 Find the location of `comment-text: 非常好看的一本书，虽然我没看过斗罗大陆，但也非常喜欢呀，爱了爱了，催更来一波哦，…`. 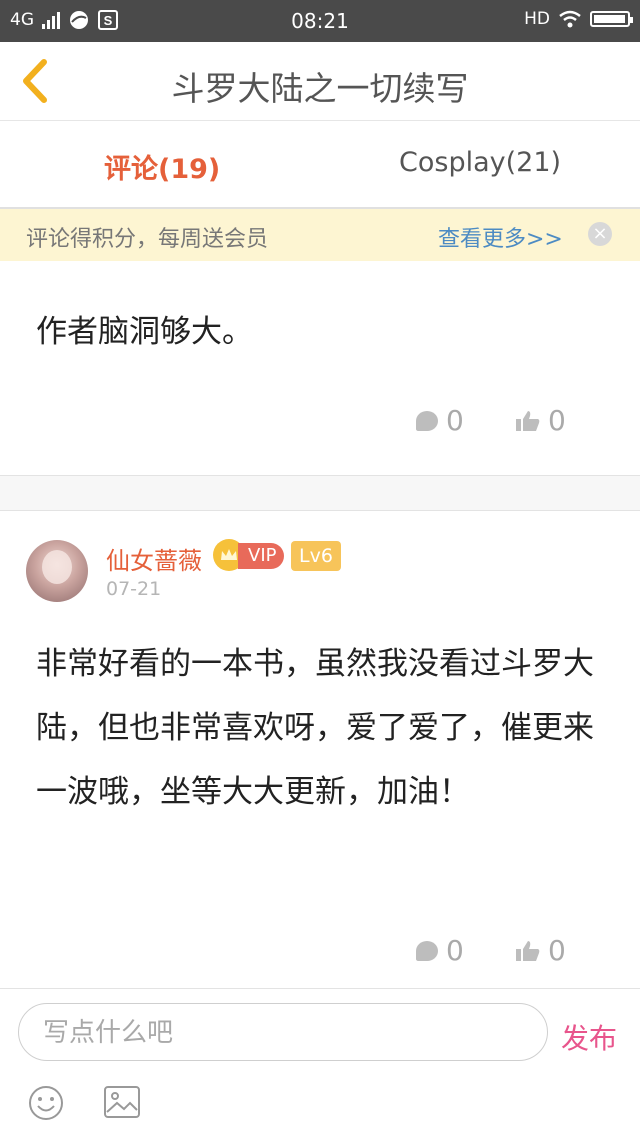

comment-text: 非常好看的一本书，虽然我没看过斗罗大陆，但也非常喜欢呀，爱了爱了，催更来一波哦，… is located at coordinates (315, 728).